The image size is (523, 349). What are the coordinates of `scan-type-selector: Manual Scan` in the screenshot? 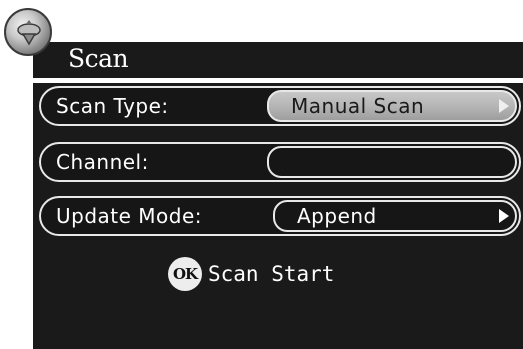 It's located at (392, 106).